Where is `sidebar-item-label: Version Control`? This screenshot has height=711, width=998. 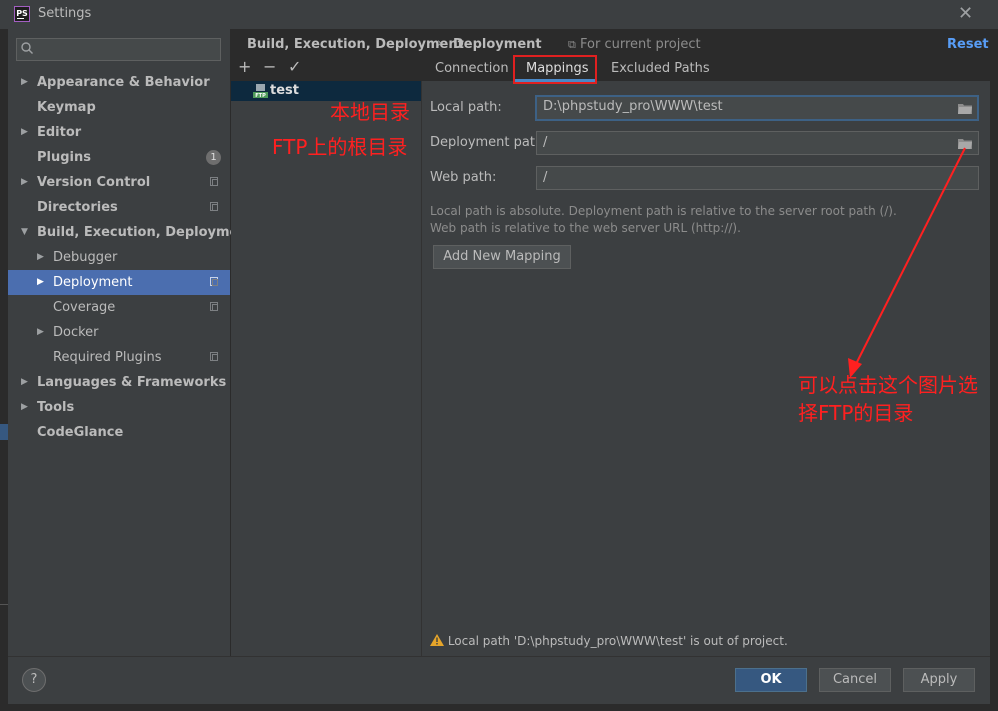
sidebar-item-label: Version Control is located at coordinates (94, 182).